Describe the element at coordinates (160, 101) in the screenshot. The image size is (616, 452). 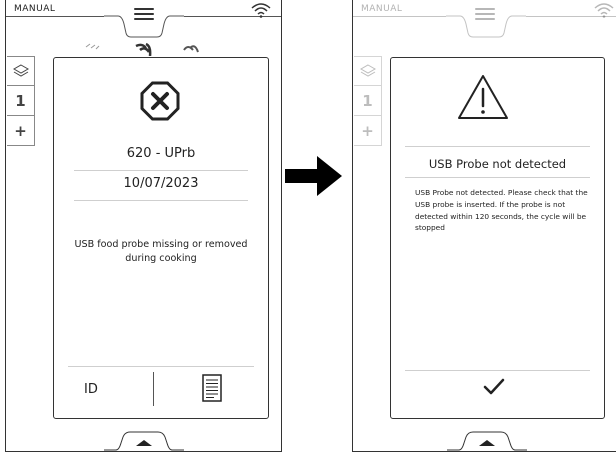
I see `error-octagon-x-icon` at that location.